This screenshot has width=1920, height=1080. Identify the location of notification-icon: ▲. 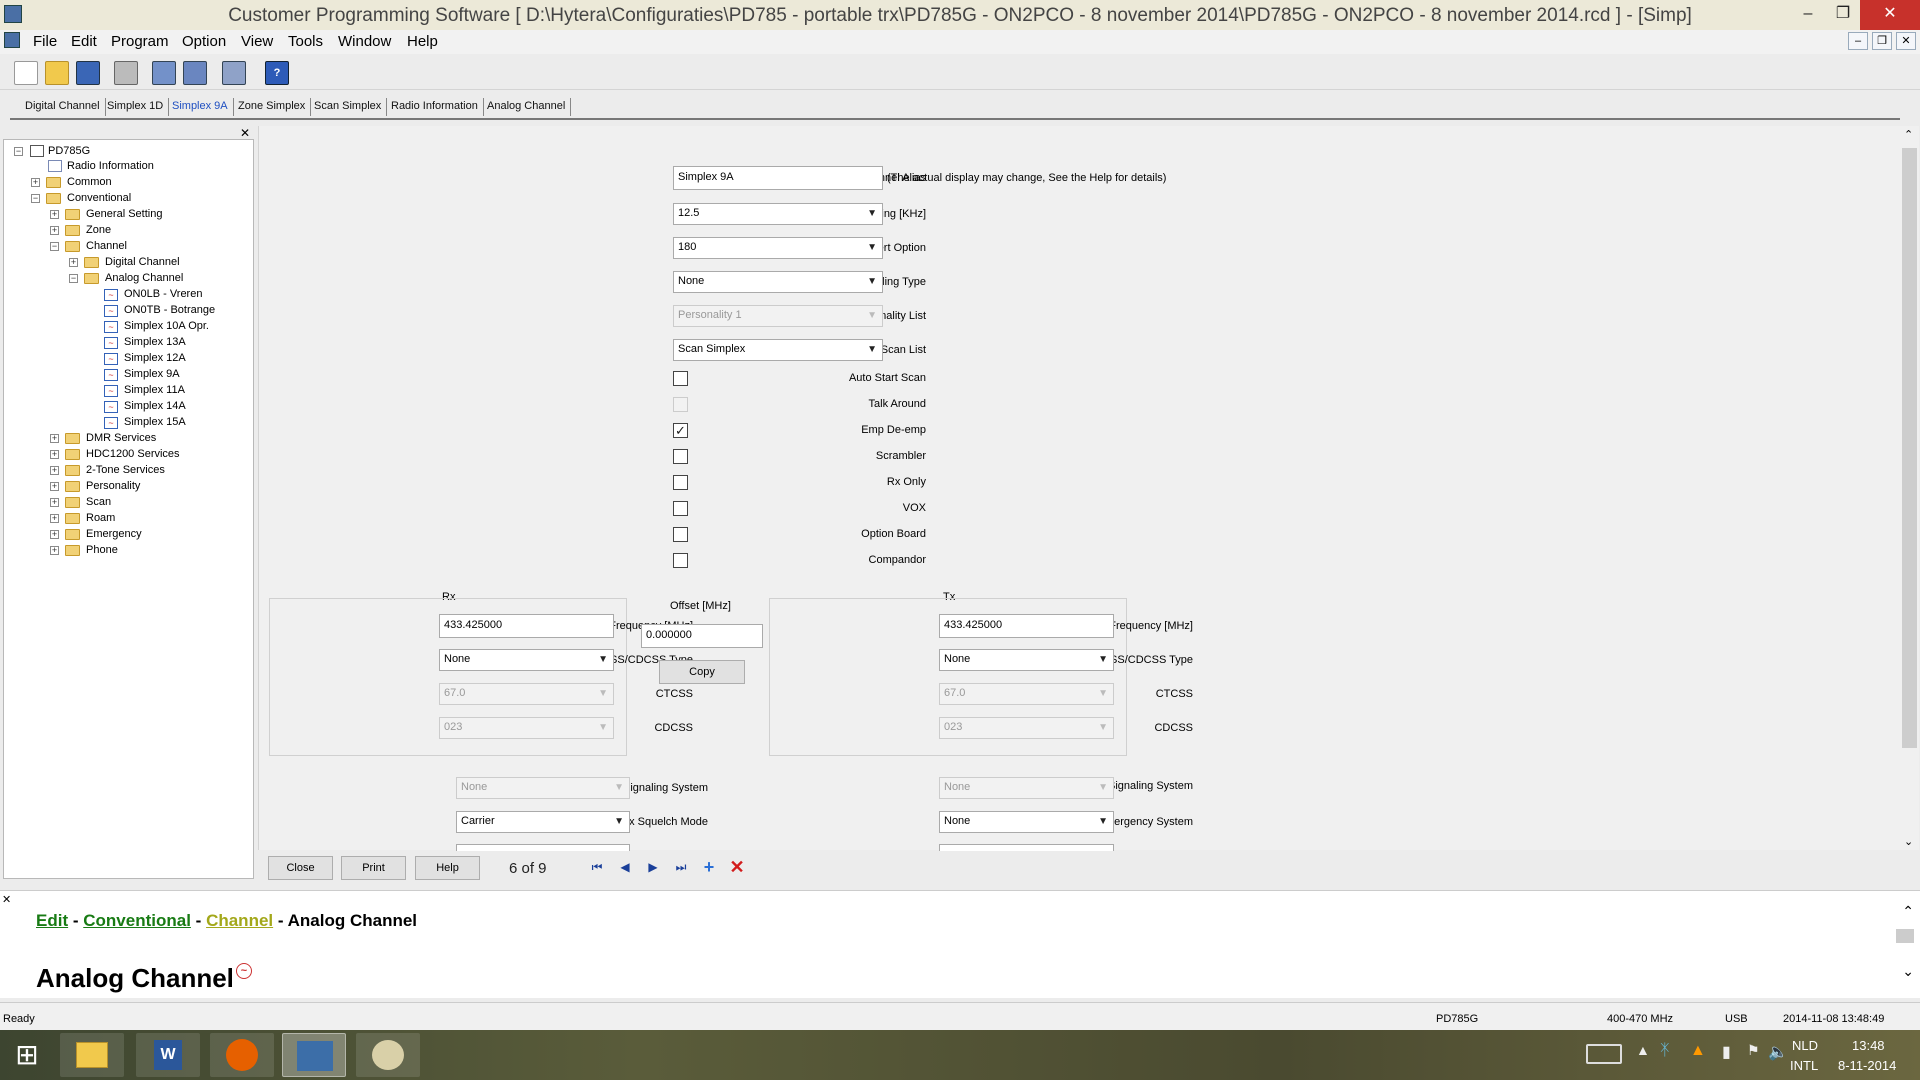
(1698, 1051).